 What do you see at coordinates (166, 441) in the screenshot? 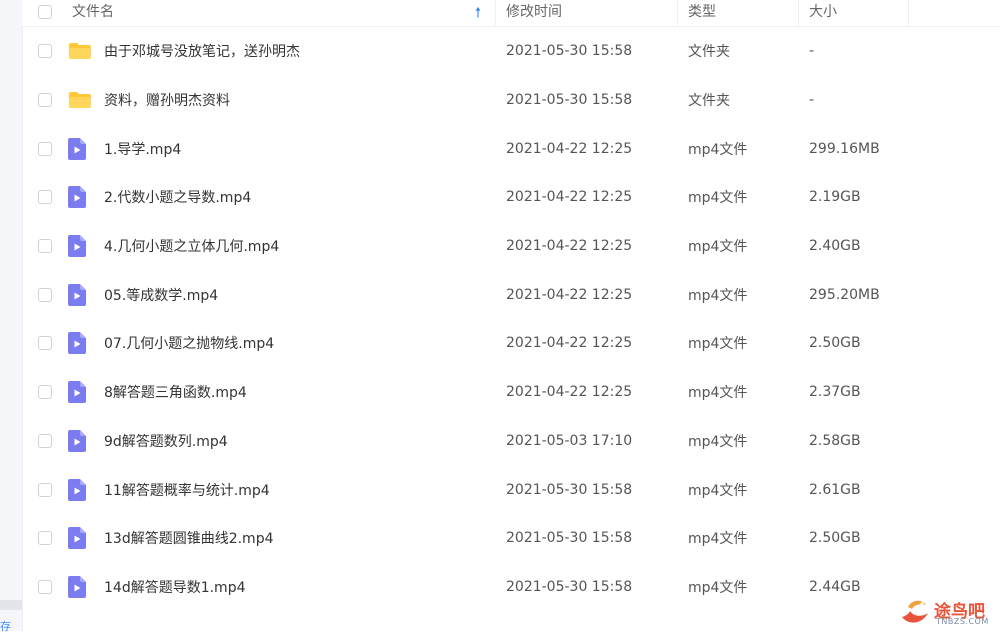
I see `file-name: 9d解答题数列.mp4` at bounding box center [166, 441].